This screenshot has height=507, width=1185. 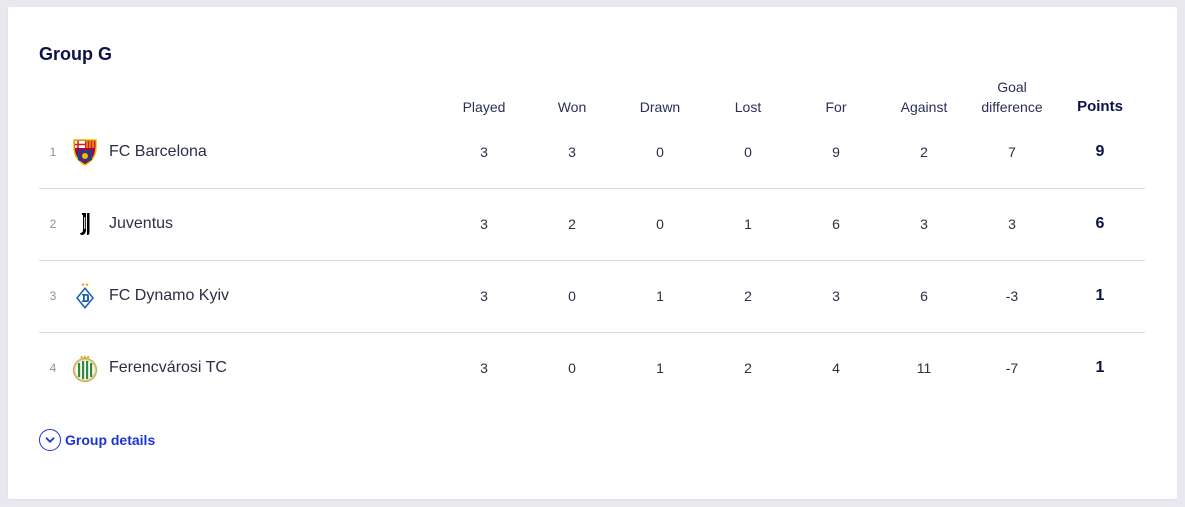 I want to click on team-name: Juventus, so click(x=141, y=224).